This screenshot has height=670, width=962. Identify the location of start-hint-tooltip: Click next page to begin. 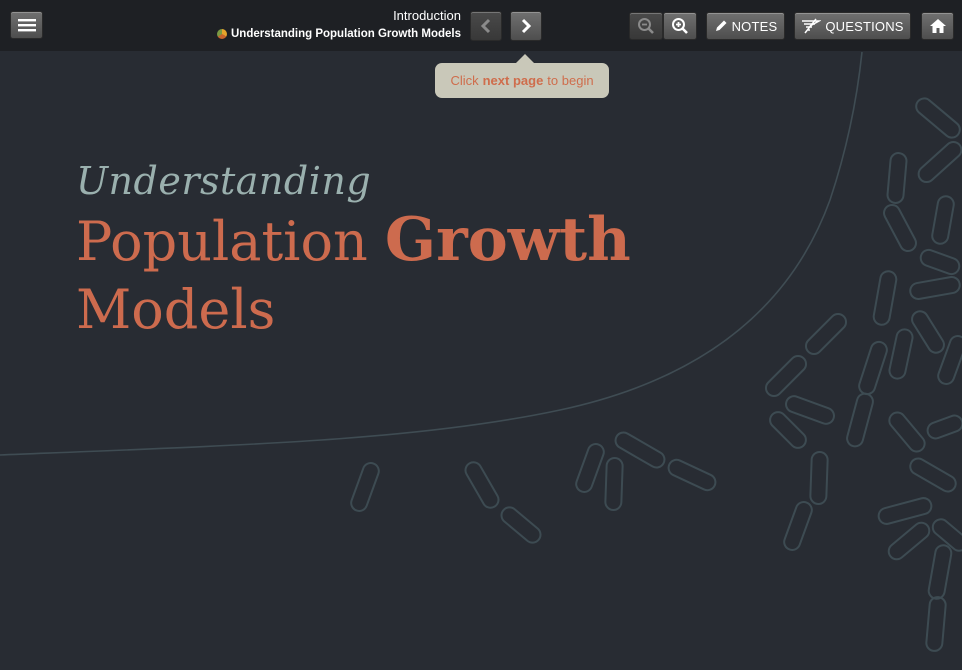
(522, 76).